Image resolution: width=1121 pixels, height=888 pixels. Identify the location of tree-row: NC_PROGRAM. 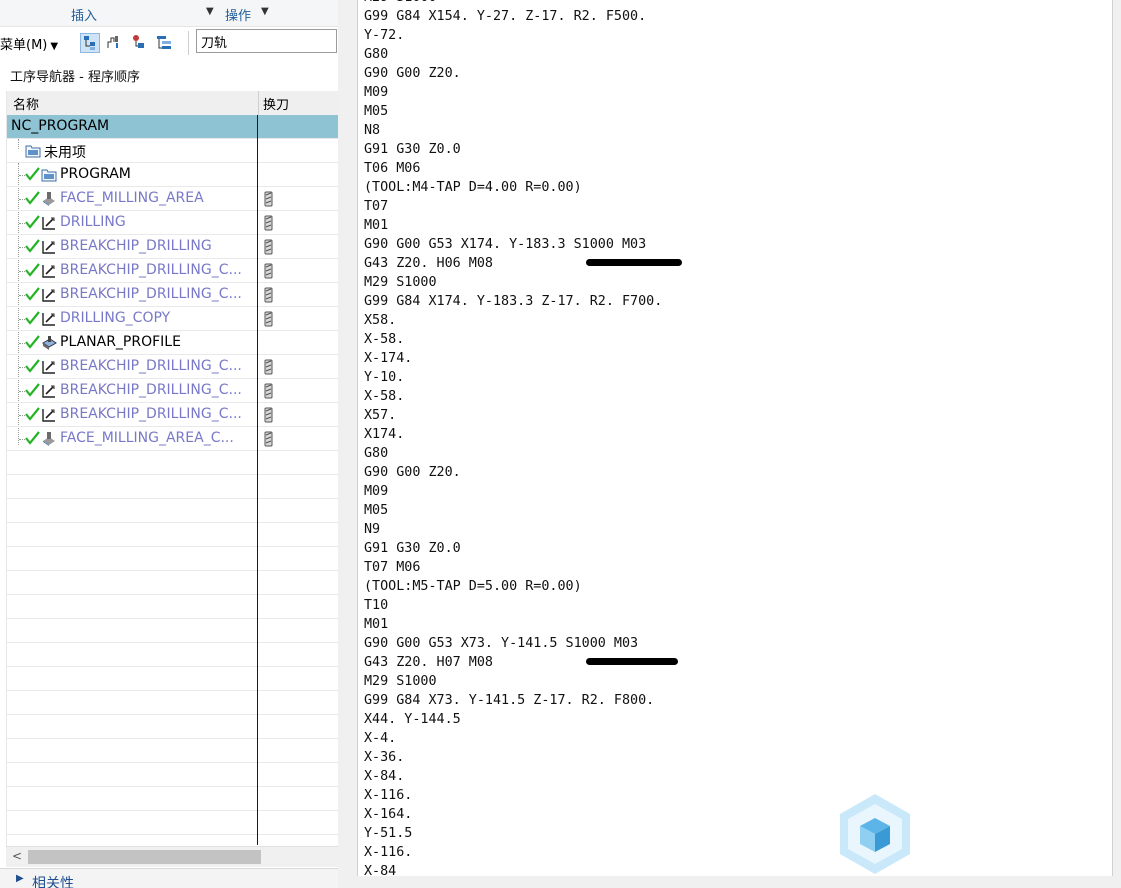
(172, 127).